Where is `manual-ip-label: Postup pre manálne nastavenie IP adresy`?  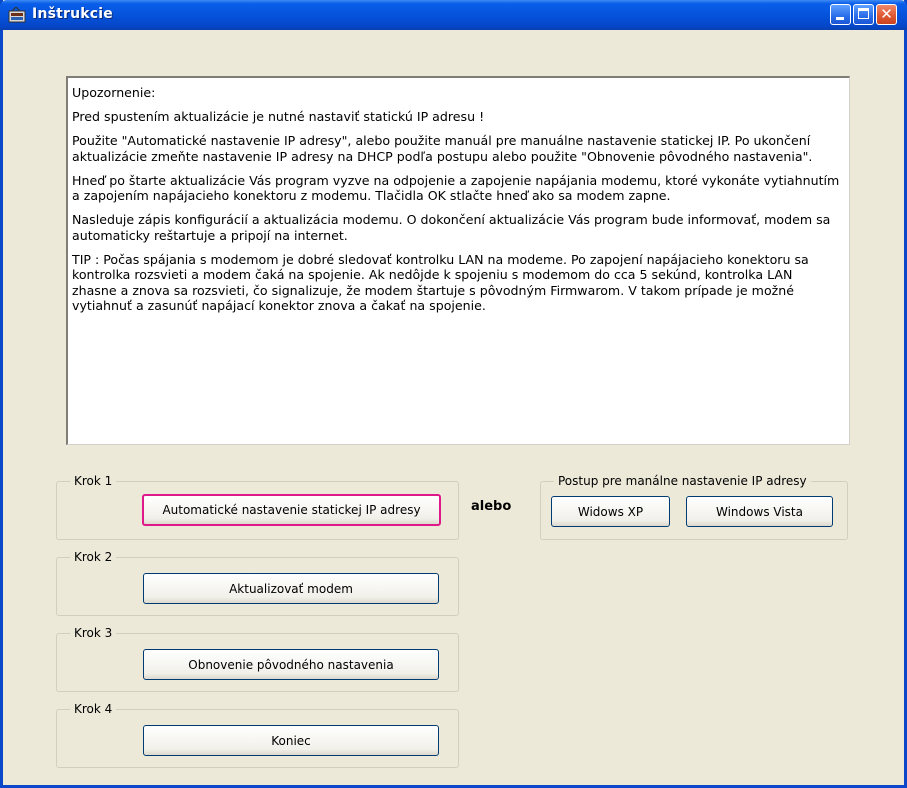
manual-ip-label: Postup pre manálne nastavenie IP adresy is located at coordinates (682, 481).